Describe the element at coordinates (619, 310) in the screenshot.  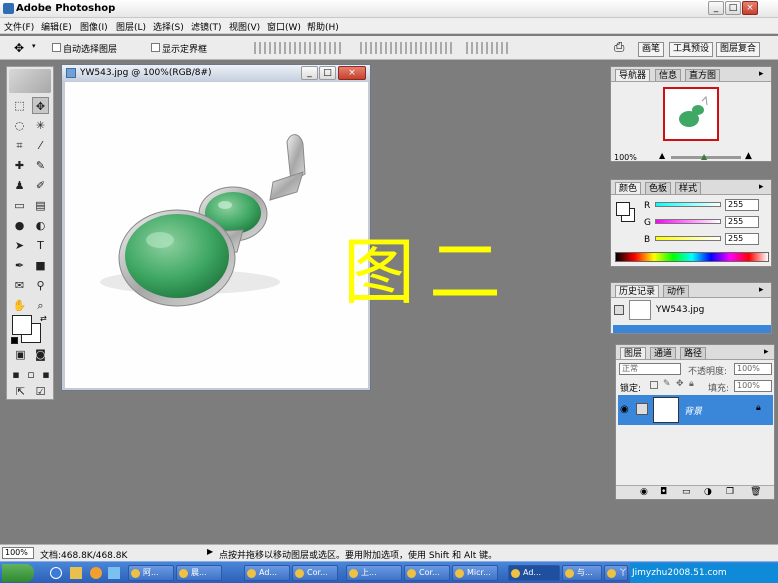
I see `history-brush-source-icon` at that location.